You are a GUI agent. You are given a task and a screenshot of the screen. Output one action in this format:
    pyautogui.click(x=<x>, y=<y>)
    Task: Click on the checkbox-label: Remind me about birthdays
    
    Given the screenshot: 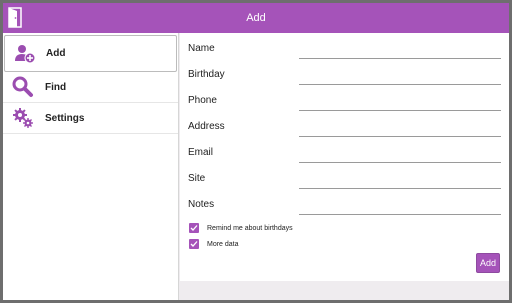 What is the action you would take?
    pyautogui.click(x=250, y=228)
    